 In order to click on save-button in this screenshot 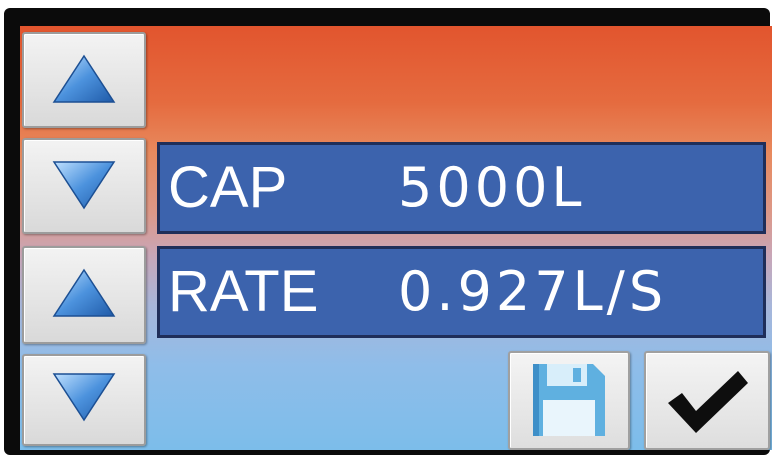, I will do `click(569, 400)`.